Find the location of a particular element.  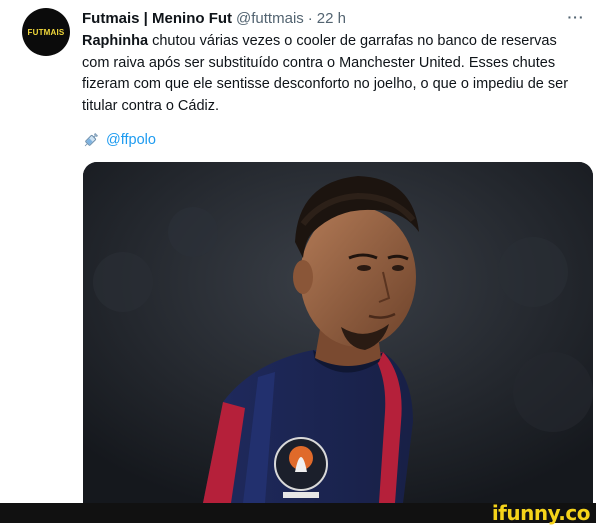

footer-bar: ifunny.co is located at coordinates (298, 513).